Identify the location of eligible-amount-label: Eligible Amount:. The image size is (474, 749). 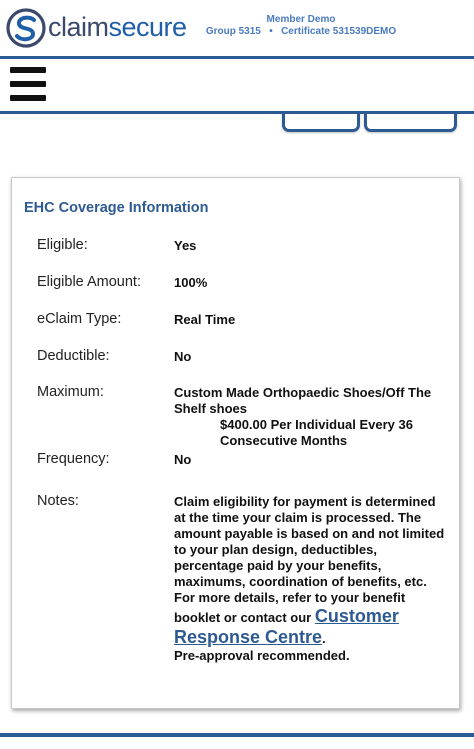
(89, 282).